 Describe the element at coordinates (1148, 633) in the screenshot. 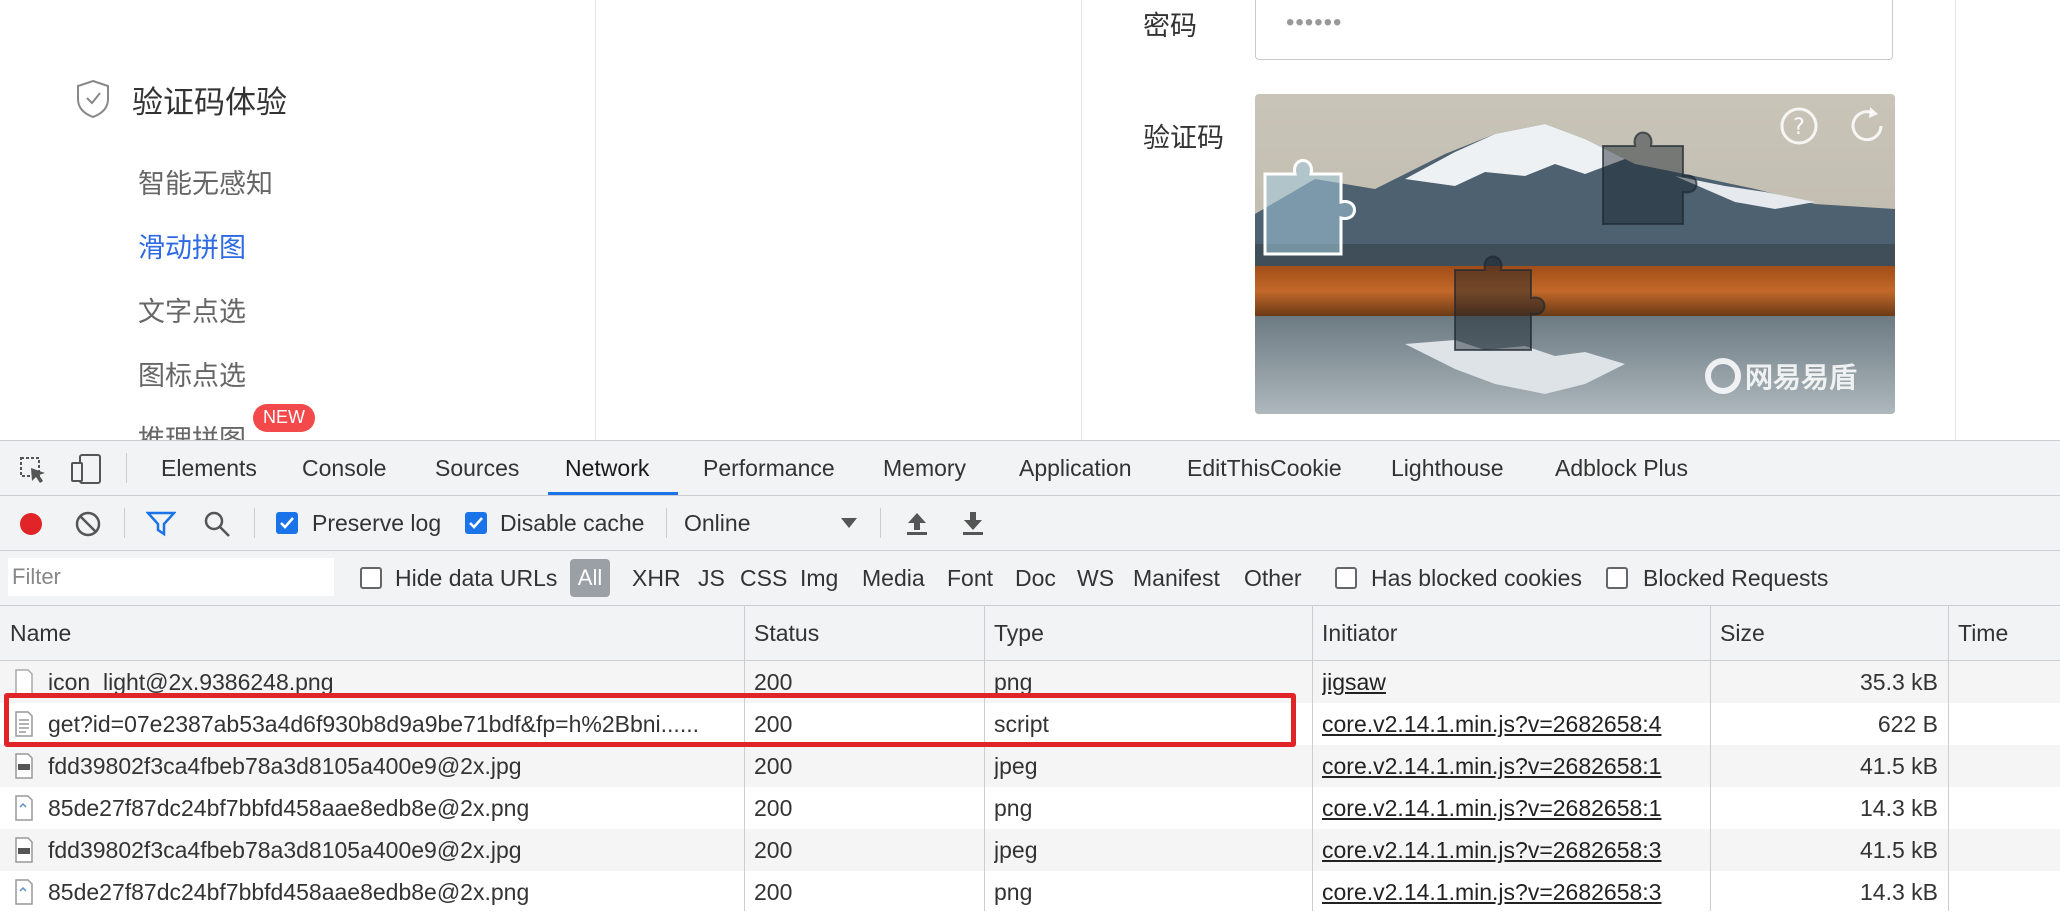

I see `column-header-type: Type` at that location.